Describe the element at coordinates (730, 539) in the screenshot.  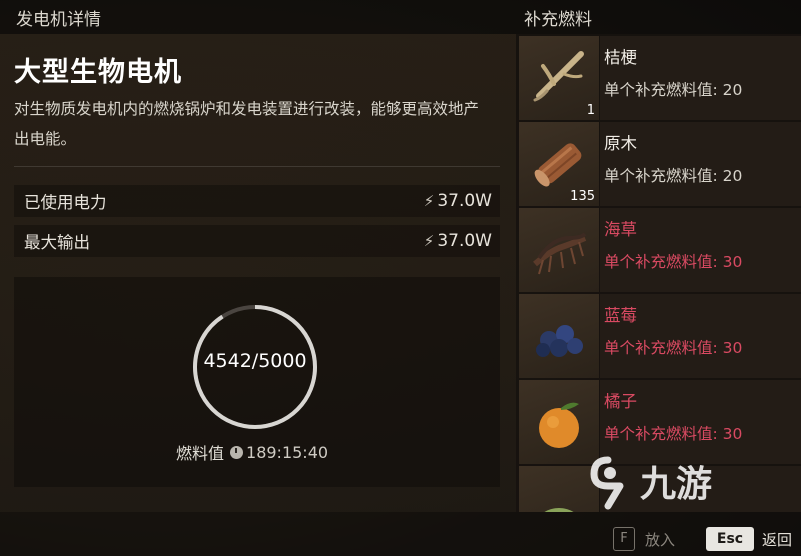
I see `esc-key: Esc` at that location.